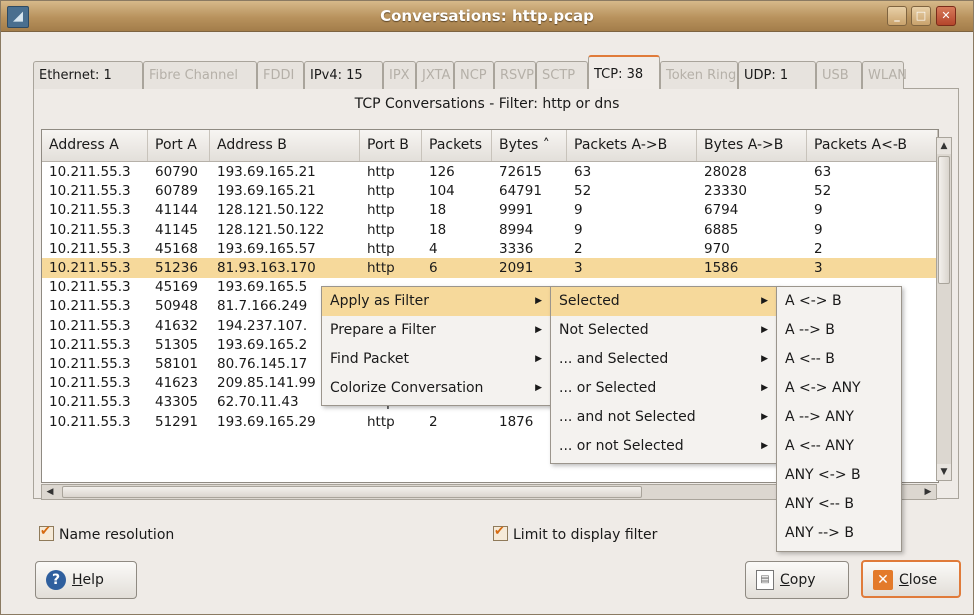 The width and height of the screenshot is (974, 615). What do you see at coordinates (838, 475) in the screenshot?
I see `menu-item: ANY <-> B` at bounding box center [838, 475].